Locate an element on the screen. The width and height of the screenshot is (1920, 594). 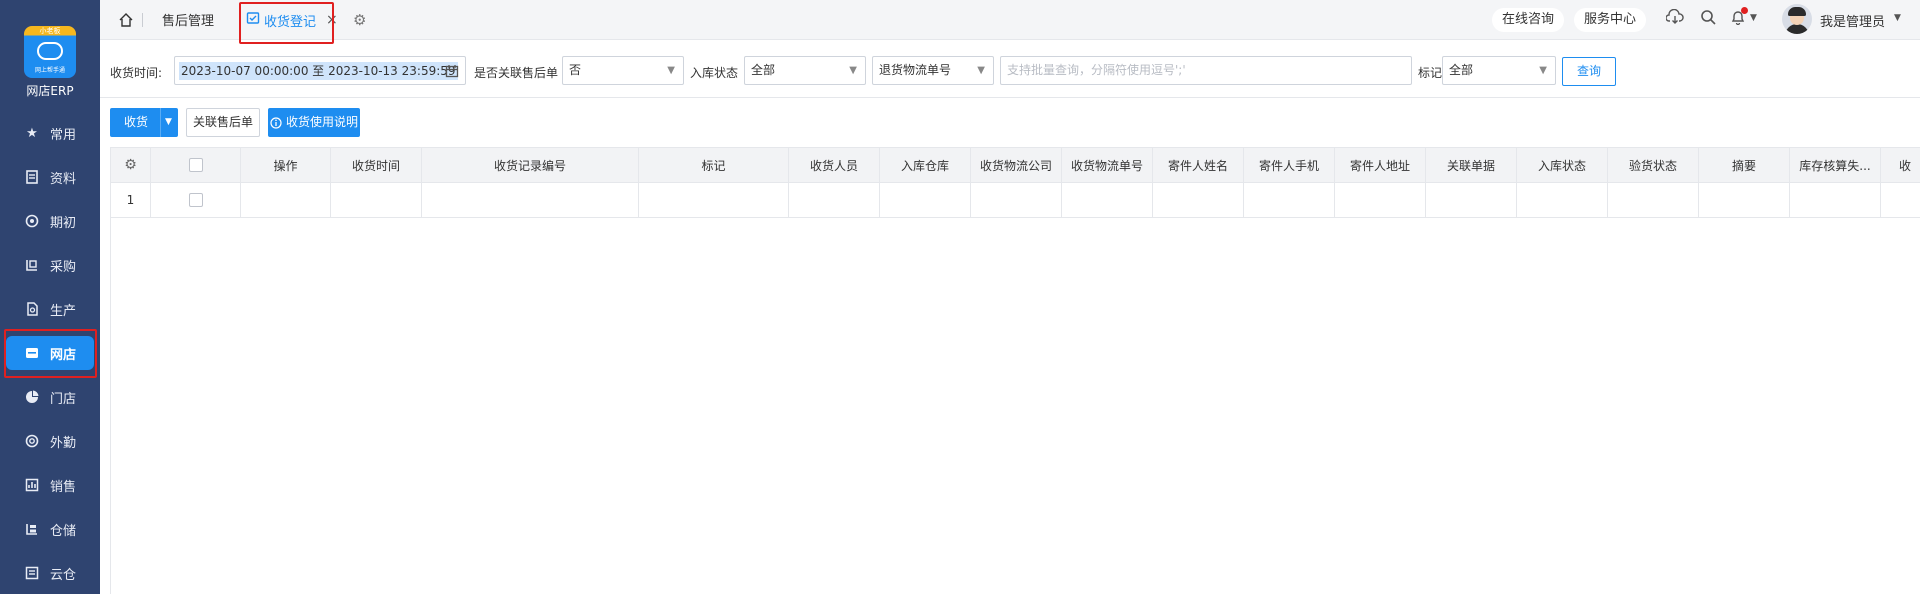
app-name: 网店ERP is located at coordinates (50, 91).